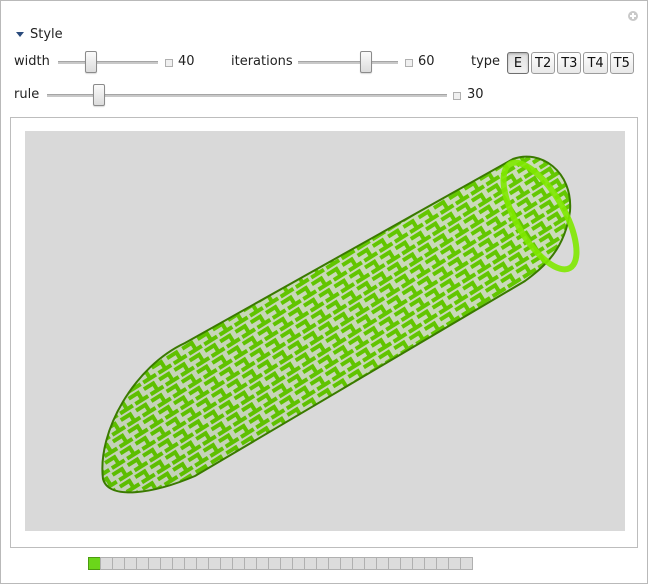  What do you see at coordinates (32, 61) in the screenshot?
I see `width-label: width` at bounding box center [32, 61].